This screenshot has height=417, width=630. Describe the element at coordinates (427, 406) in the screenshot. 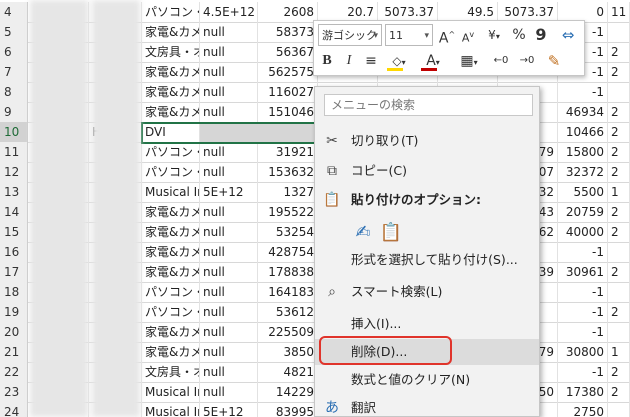

I see `menu-item-translate: あ 翻訳` at that location.